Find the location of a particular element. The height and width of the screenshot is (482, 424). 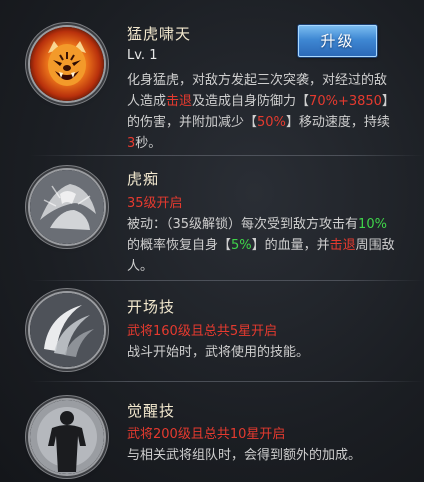

description-text: 被动：（35级解锁）每次受到敌方攻击有 is located at coordinates (243, 224).